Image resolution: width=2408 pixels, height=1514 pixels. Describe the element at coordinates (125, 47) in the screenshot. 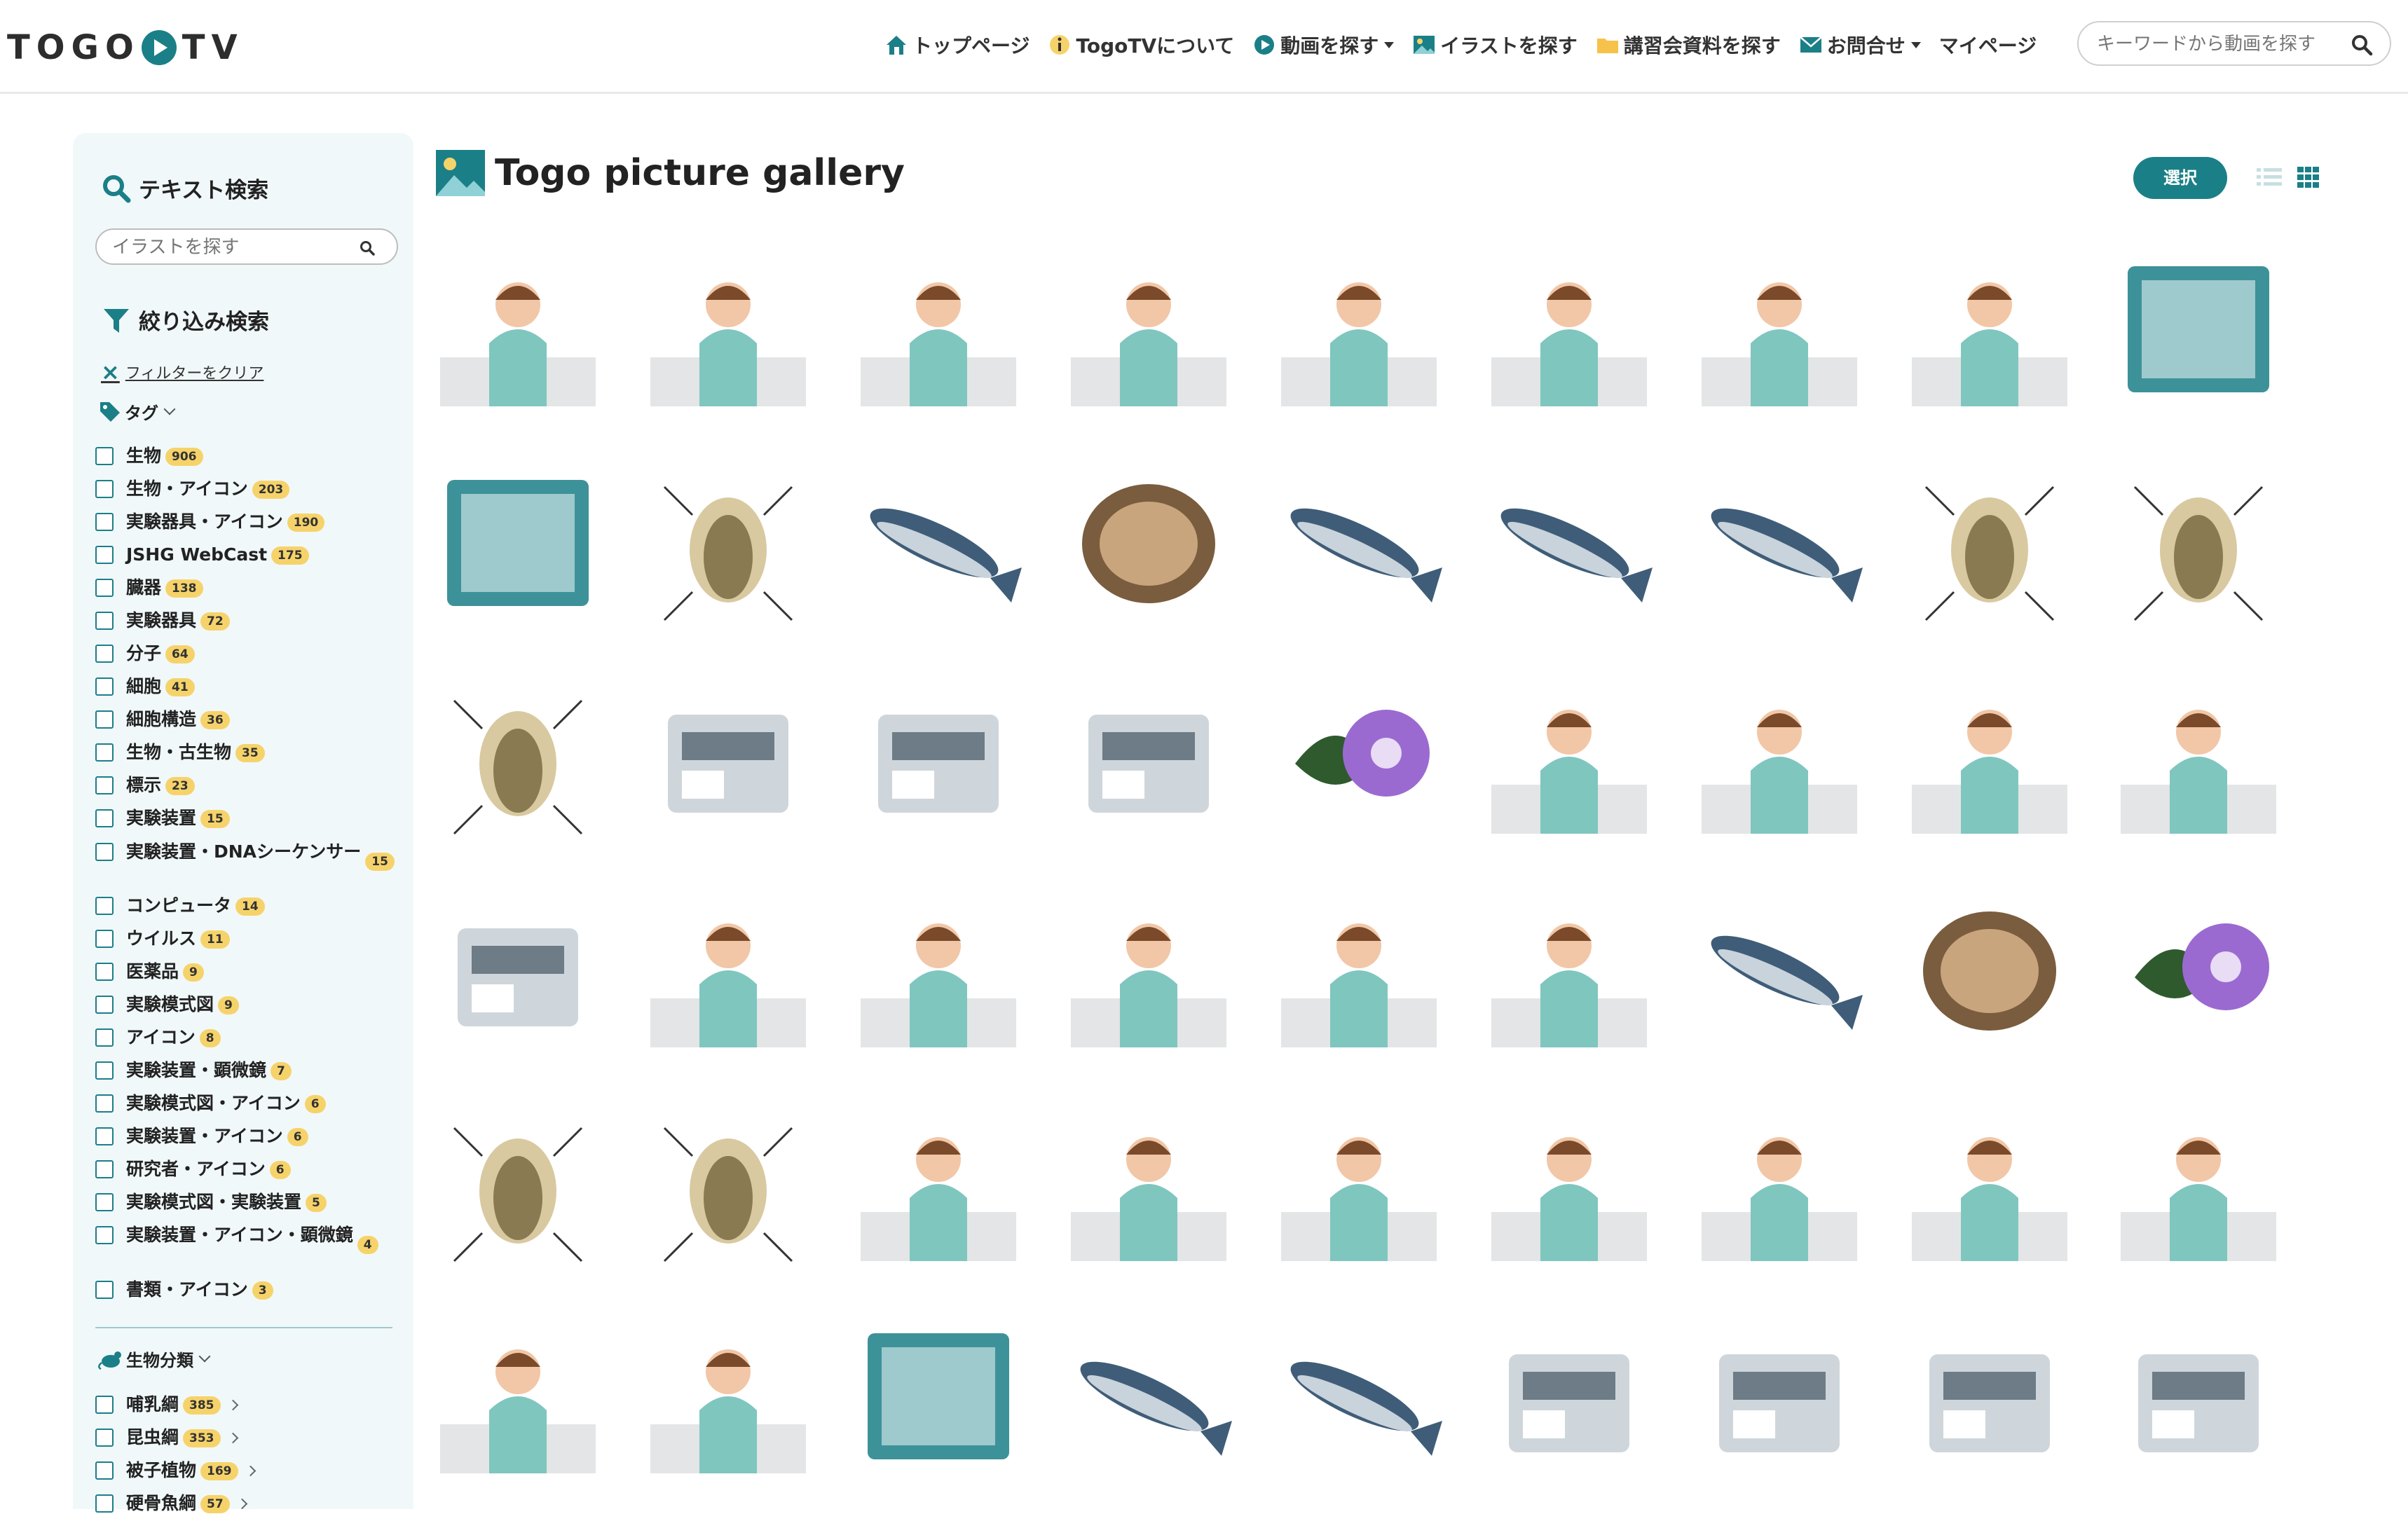

I see `site-logo: TOGO TV` at that location.